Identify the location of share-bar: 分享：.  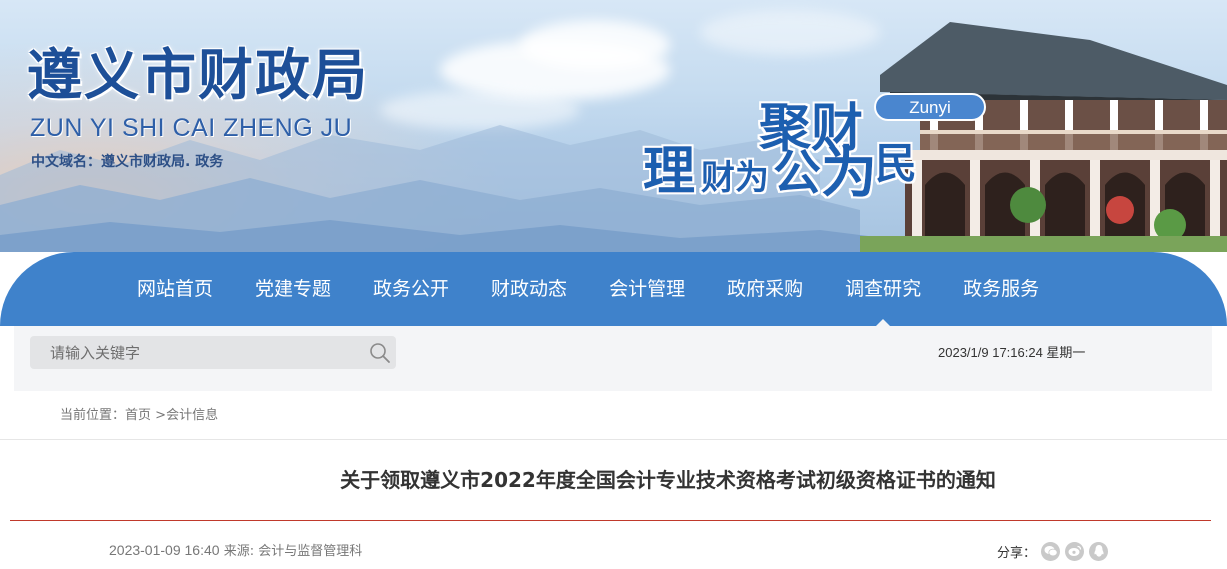
(1053, 551).